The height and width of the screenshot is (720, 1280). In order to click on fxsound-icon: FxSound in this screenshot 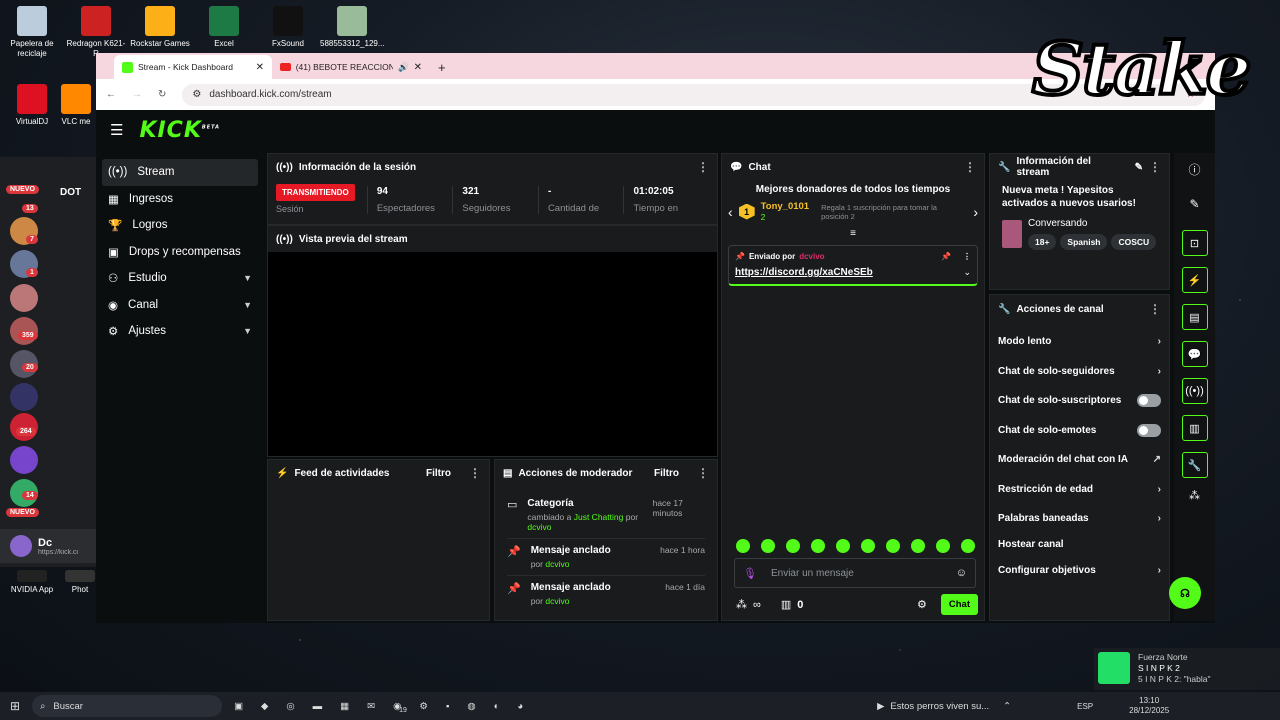, I will do `click(288, 27)`.